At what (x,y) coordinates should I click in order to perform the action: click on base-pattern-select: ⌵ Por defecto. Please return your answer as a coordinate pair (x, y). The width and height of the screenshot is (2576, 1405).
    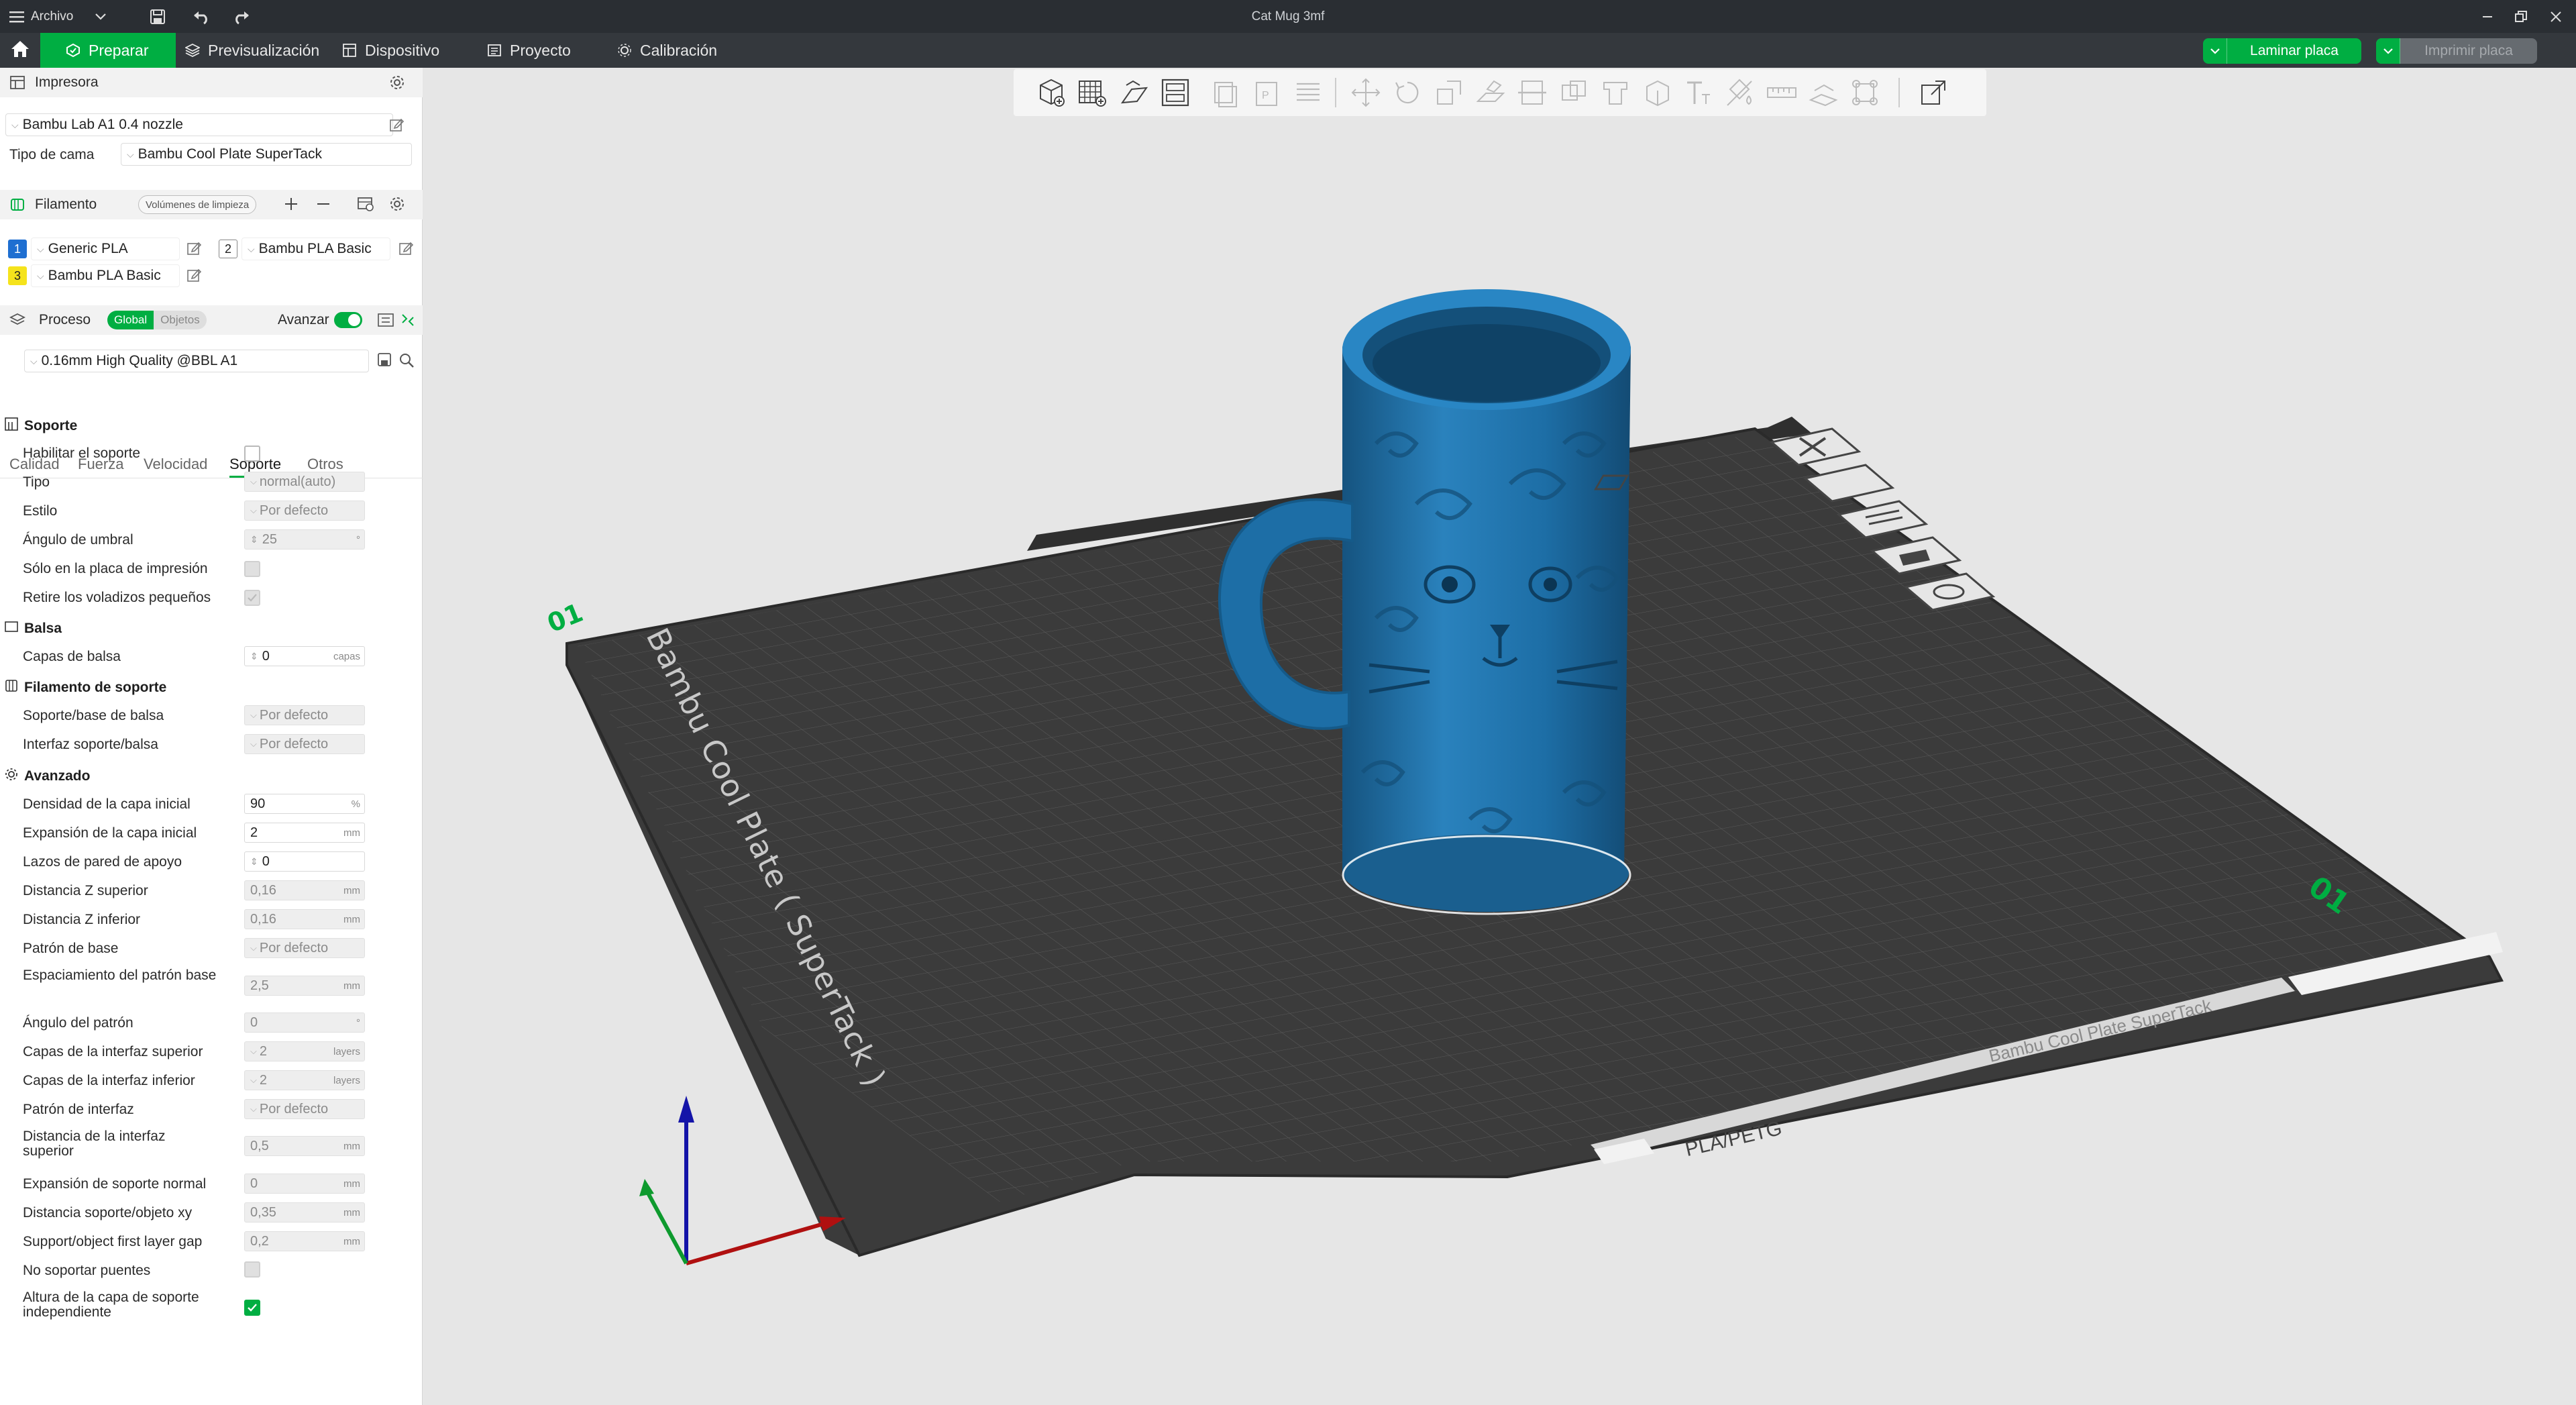
    Looking at the image, I should click on (304, 948).